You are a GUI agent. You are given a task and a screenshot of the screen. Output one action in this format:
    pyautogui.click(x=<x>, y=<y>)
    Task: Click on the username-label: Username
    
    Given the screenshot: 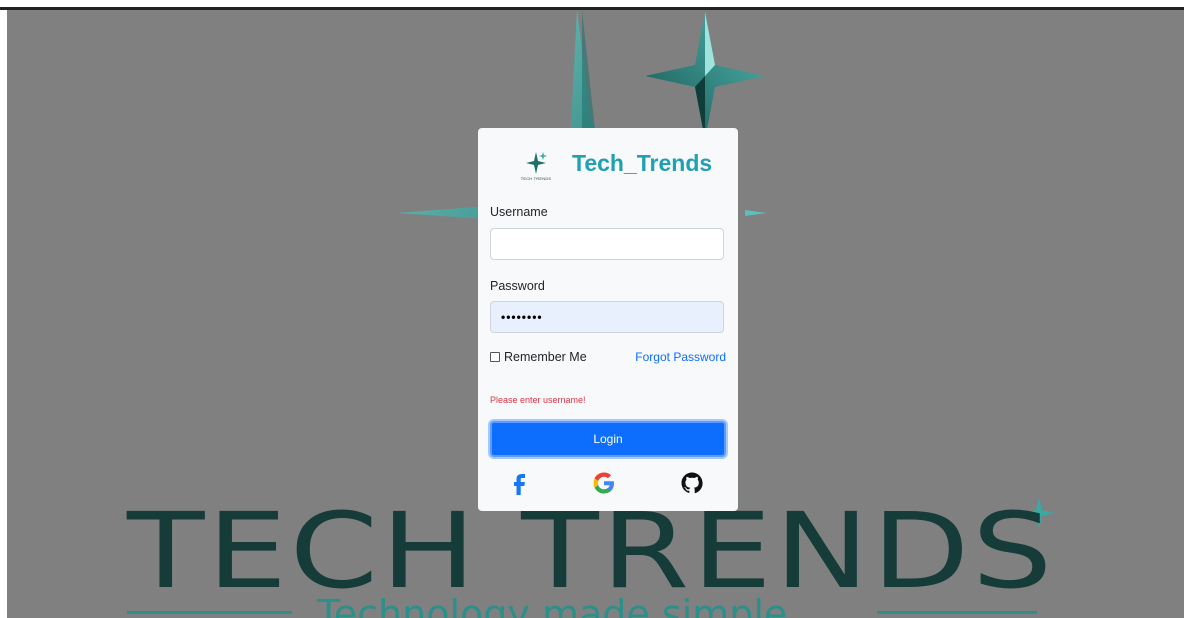 What is the action you would take?
    pyautogui.click(x=519, y=212)
    